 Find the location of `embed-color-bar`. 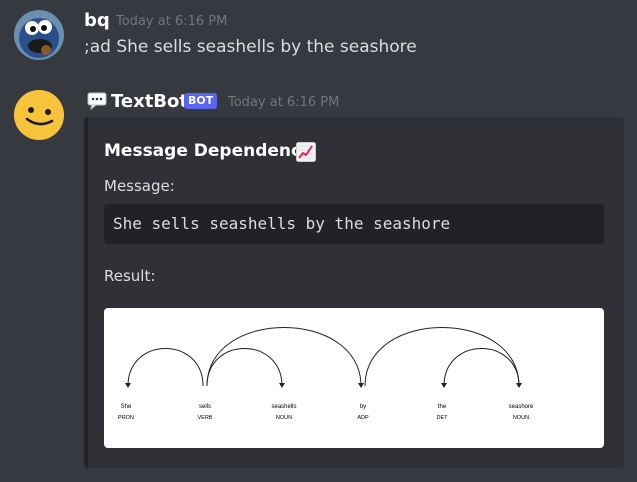

embed-color-bar is located at coordinates (86, 292).